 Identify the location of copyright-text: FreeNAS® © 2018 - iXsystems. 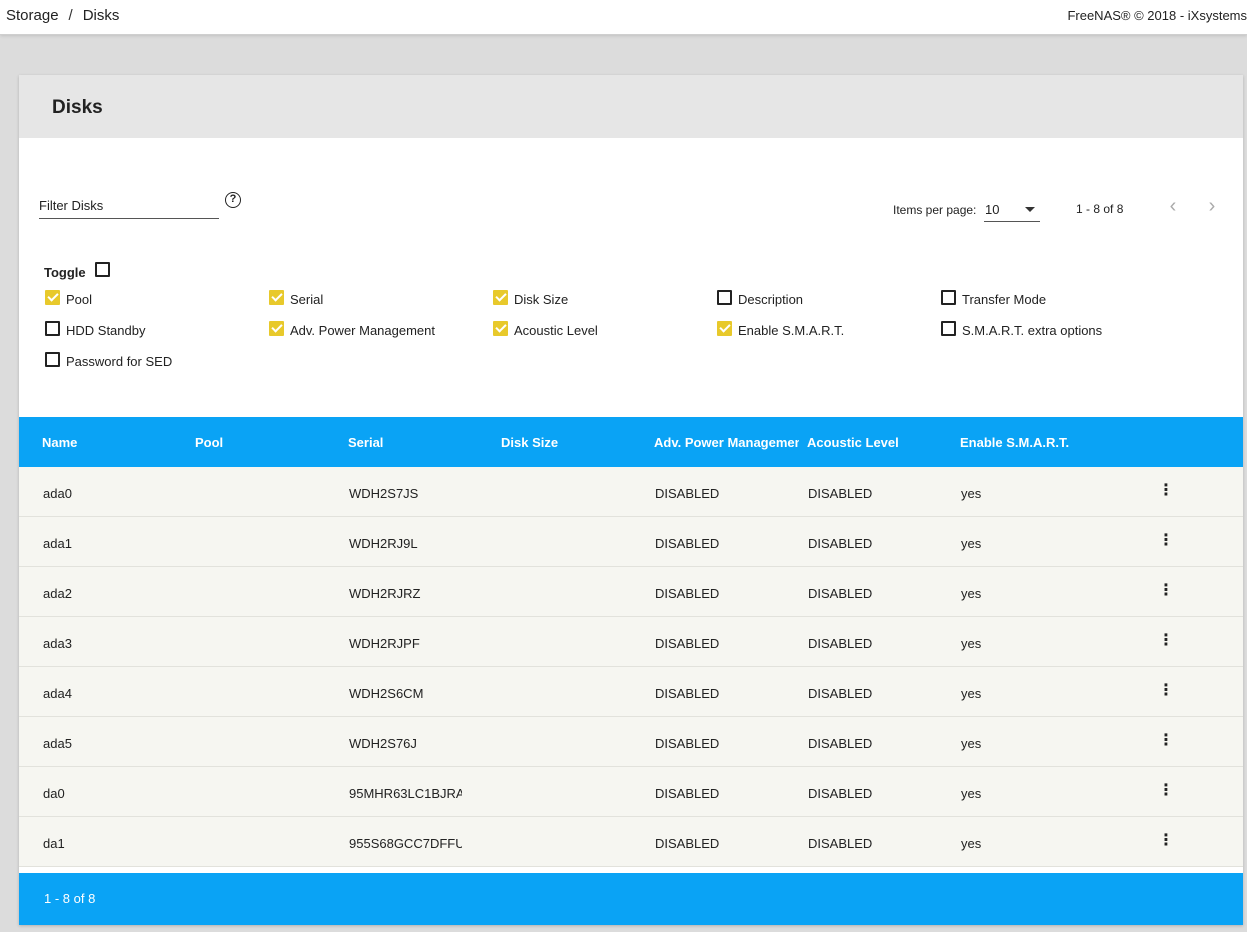
(1157, 15).